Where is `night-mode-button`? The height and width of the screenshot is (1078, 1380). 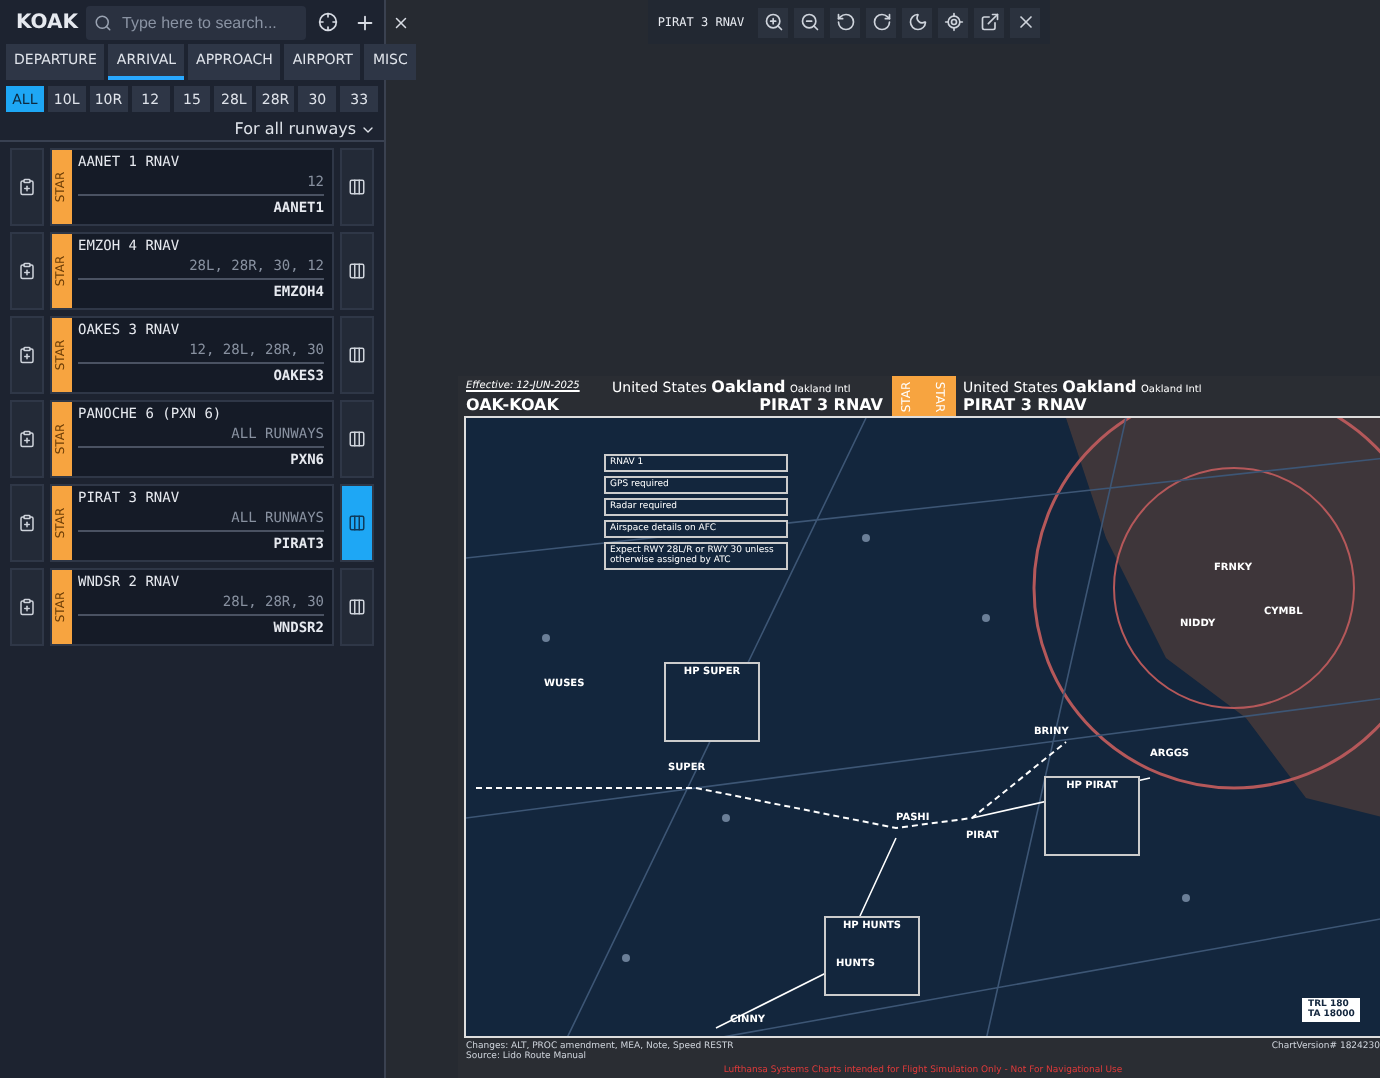 night-mode-button is located at coordinates (917, 22).